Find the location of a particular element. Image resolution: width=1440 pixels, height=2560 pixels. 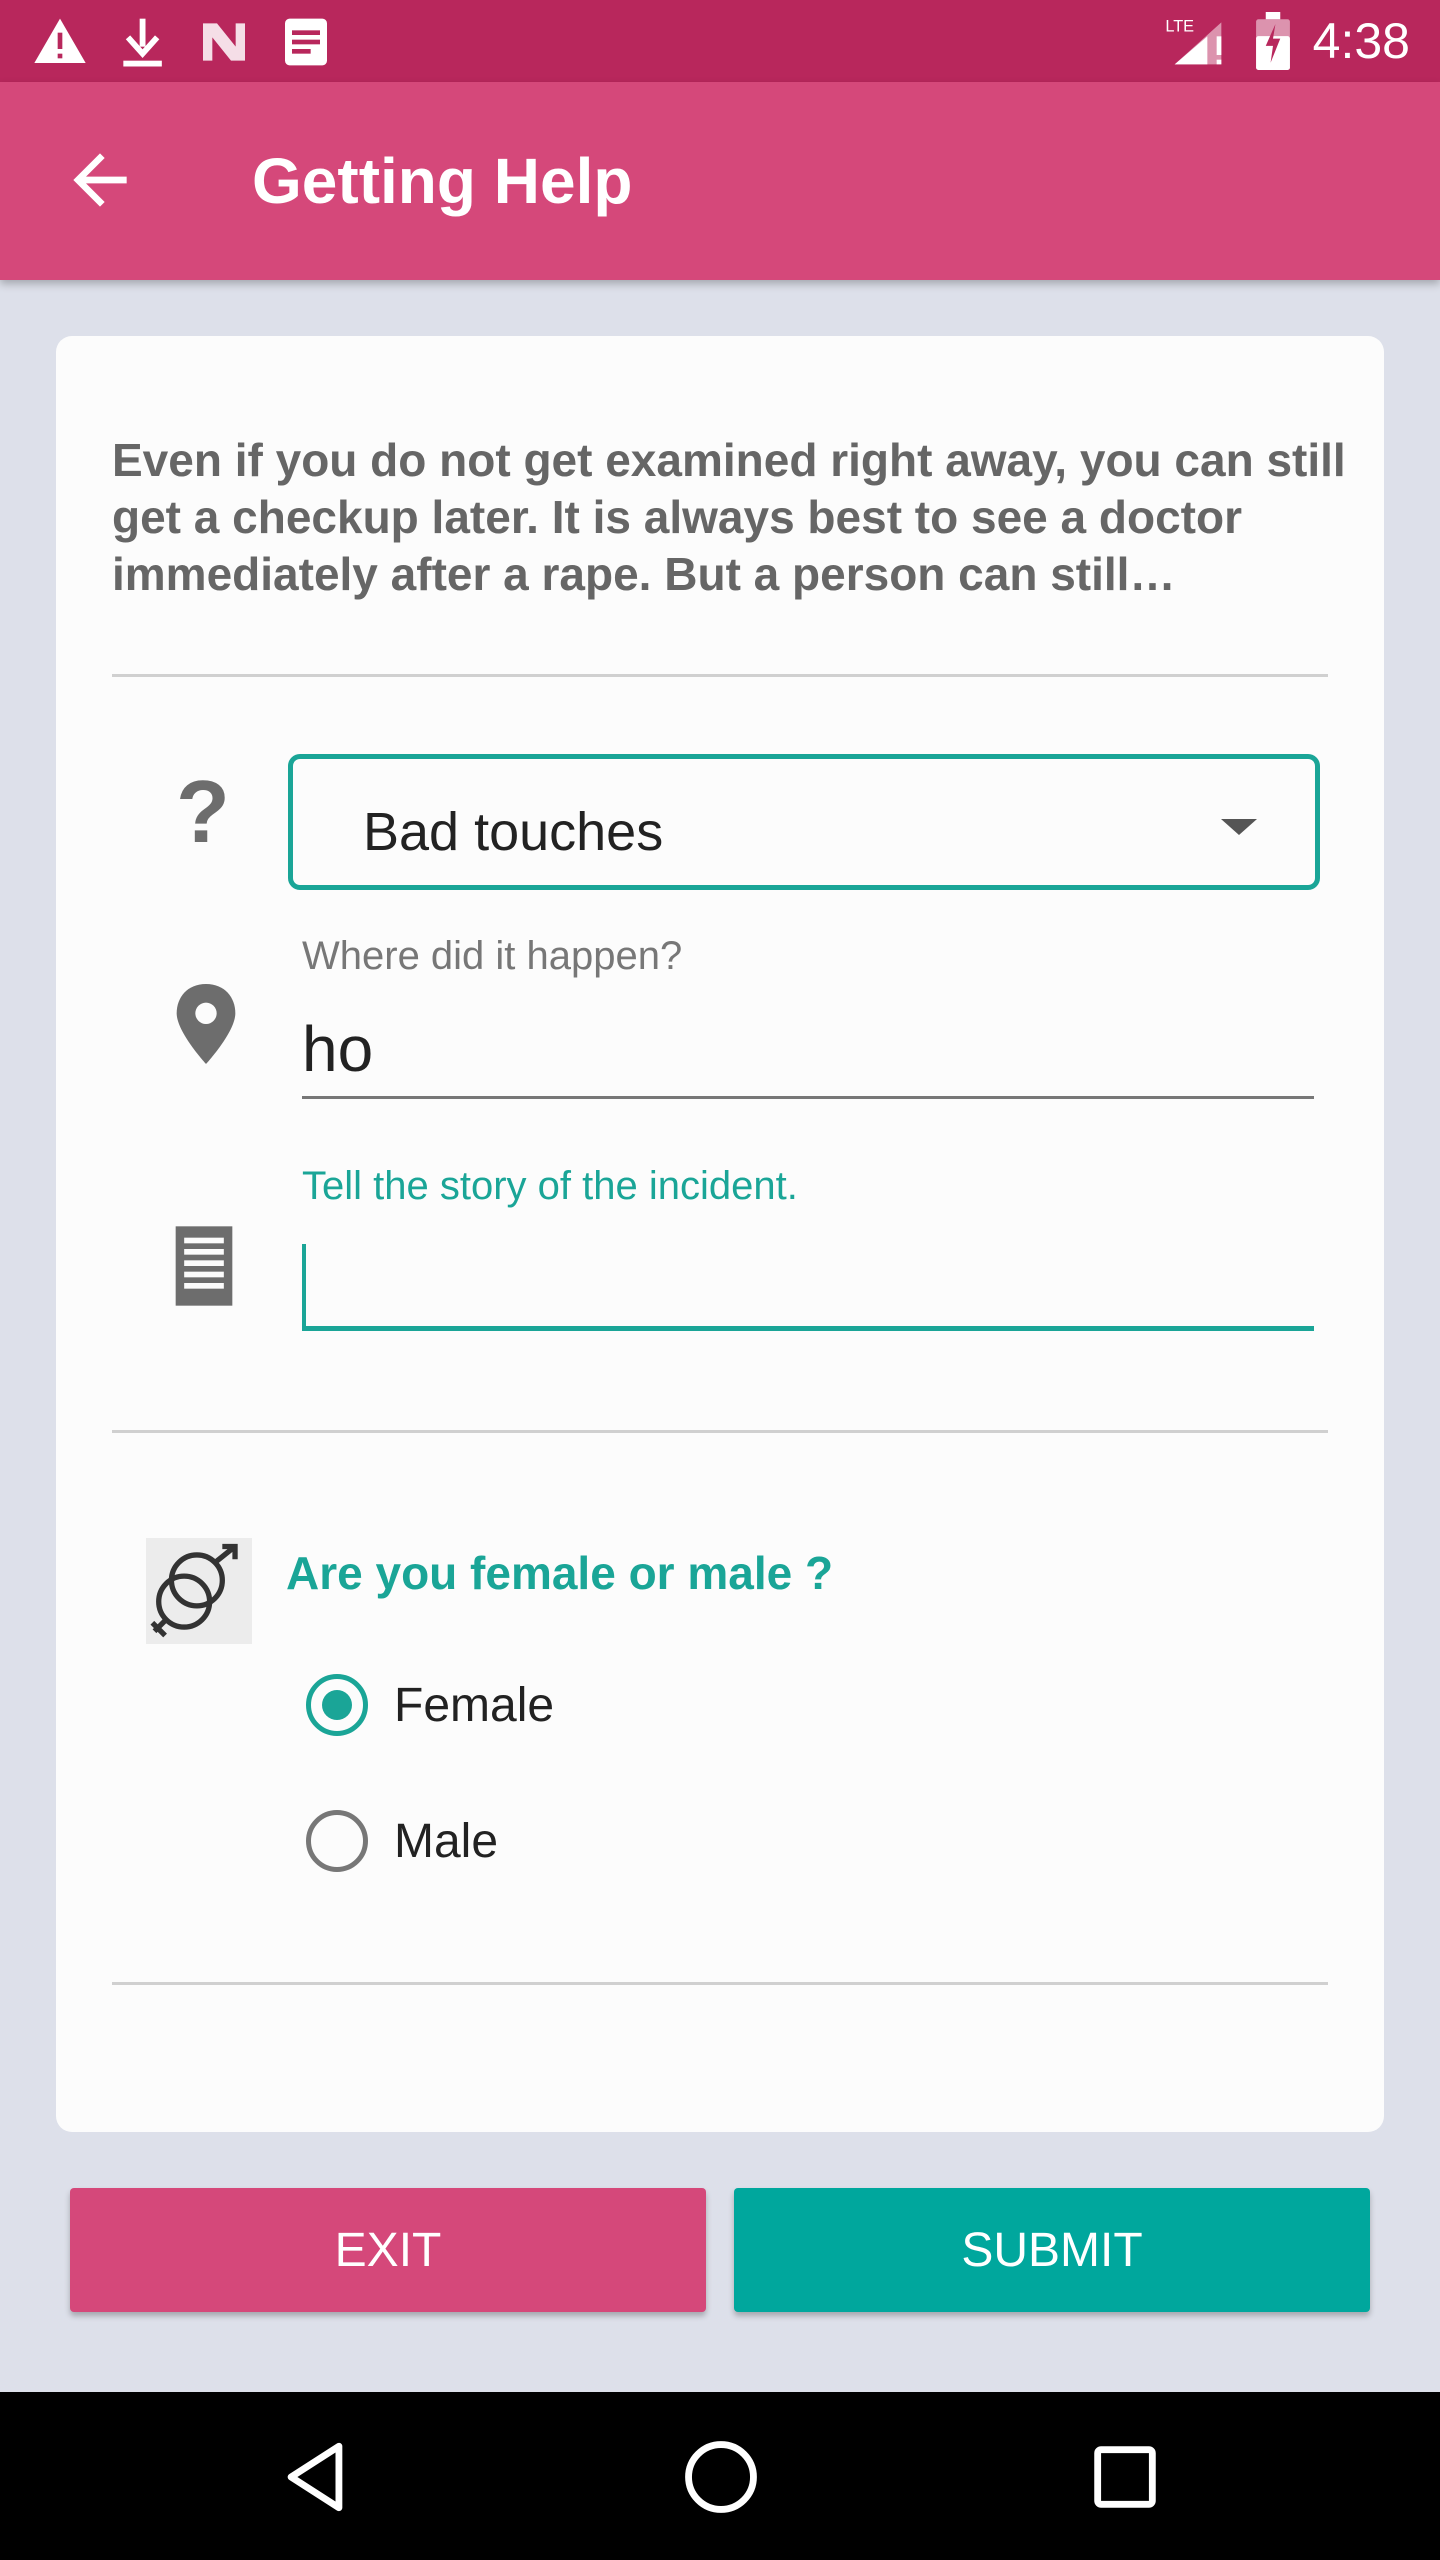

nav-recents-icon is located at coordinates (1125, 2477).